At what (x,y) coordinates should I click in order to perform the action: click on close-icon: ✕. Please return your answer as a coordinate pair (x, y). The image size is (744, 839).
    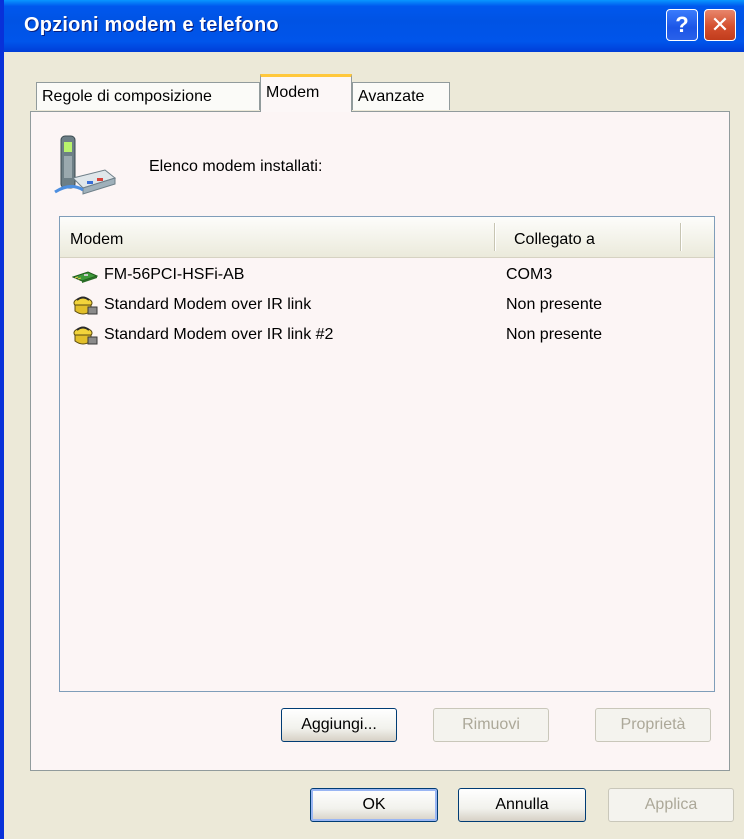
    Looking at the image, I should click on (720, 24).